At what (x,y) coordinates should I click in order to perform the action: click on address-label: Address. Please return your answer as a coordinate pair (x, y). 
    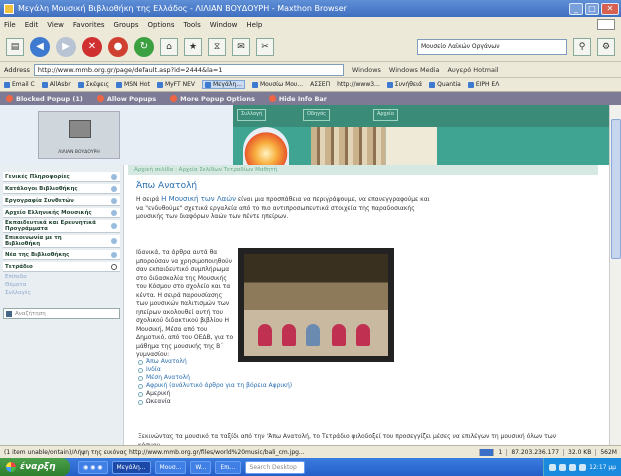
    Looking at the image, I should click on (17, 69).